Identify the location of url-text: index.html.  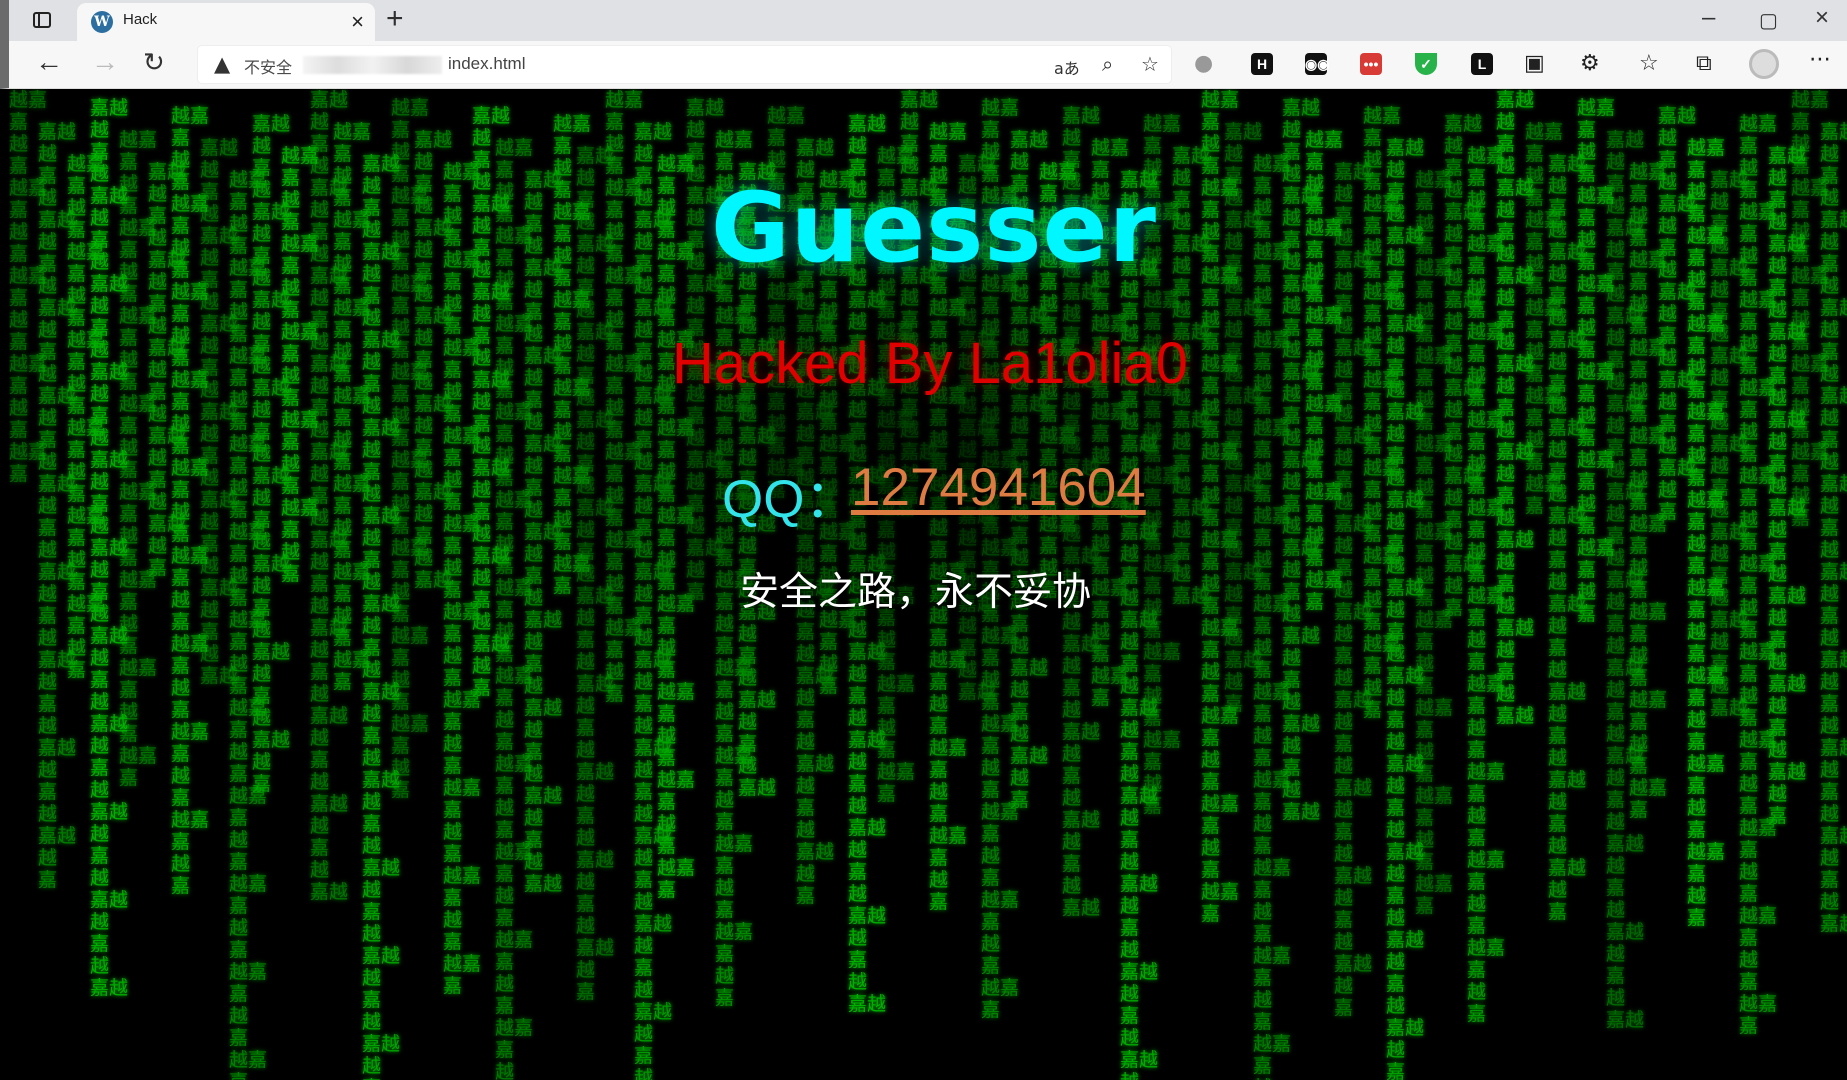
(486, 64).